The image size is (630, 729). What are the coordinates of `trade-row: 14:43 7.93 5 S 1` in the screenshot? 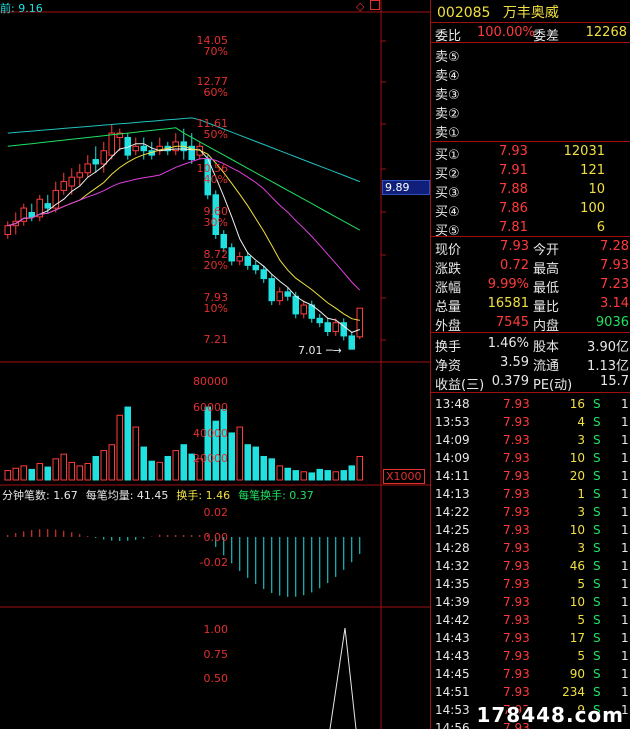 It's located at (530, 656).